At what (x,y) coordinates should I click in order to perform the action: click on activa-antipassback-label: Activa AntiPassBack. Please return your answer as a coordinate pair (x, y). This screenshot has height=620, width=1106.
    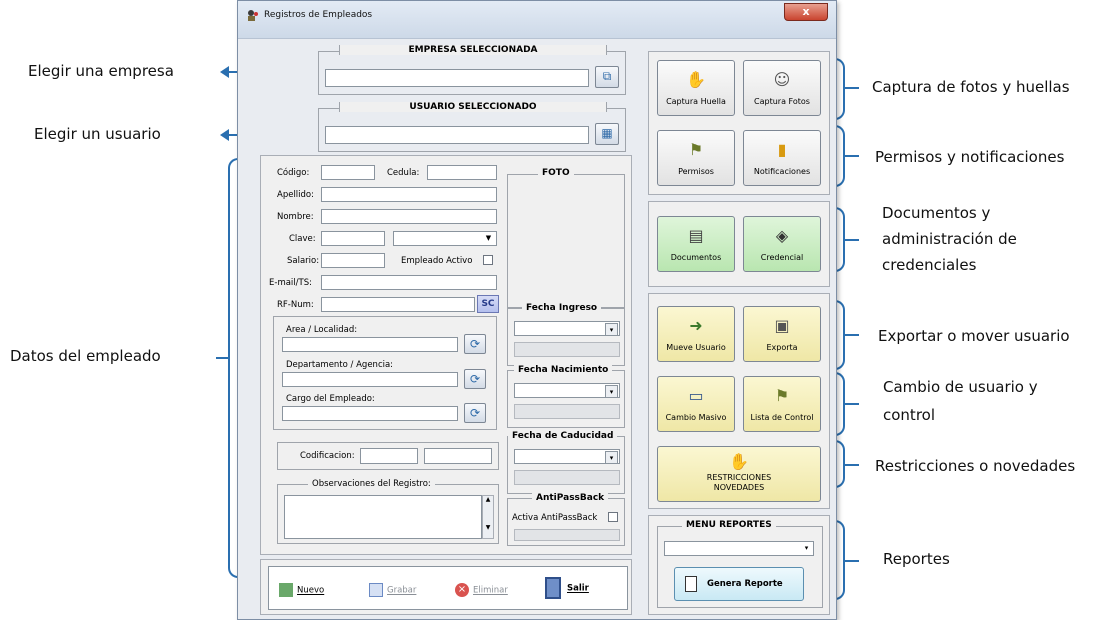
    Looking at the image, I should click on (555, 518).